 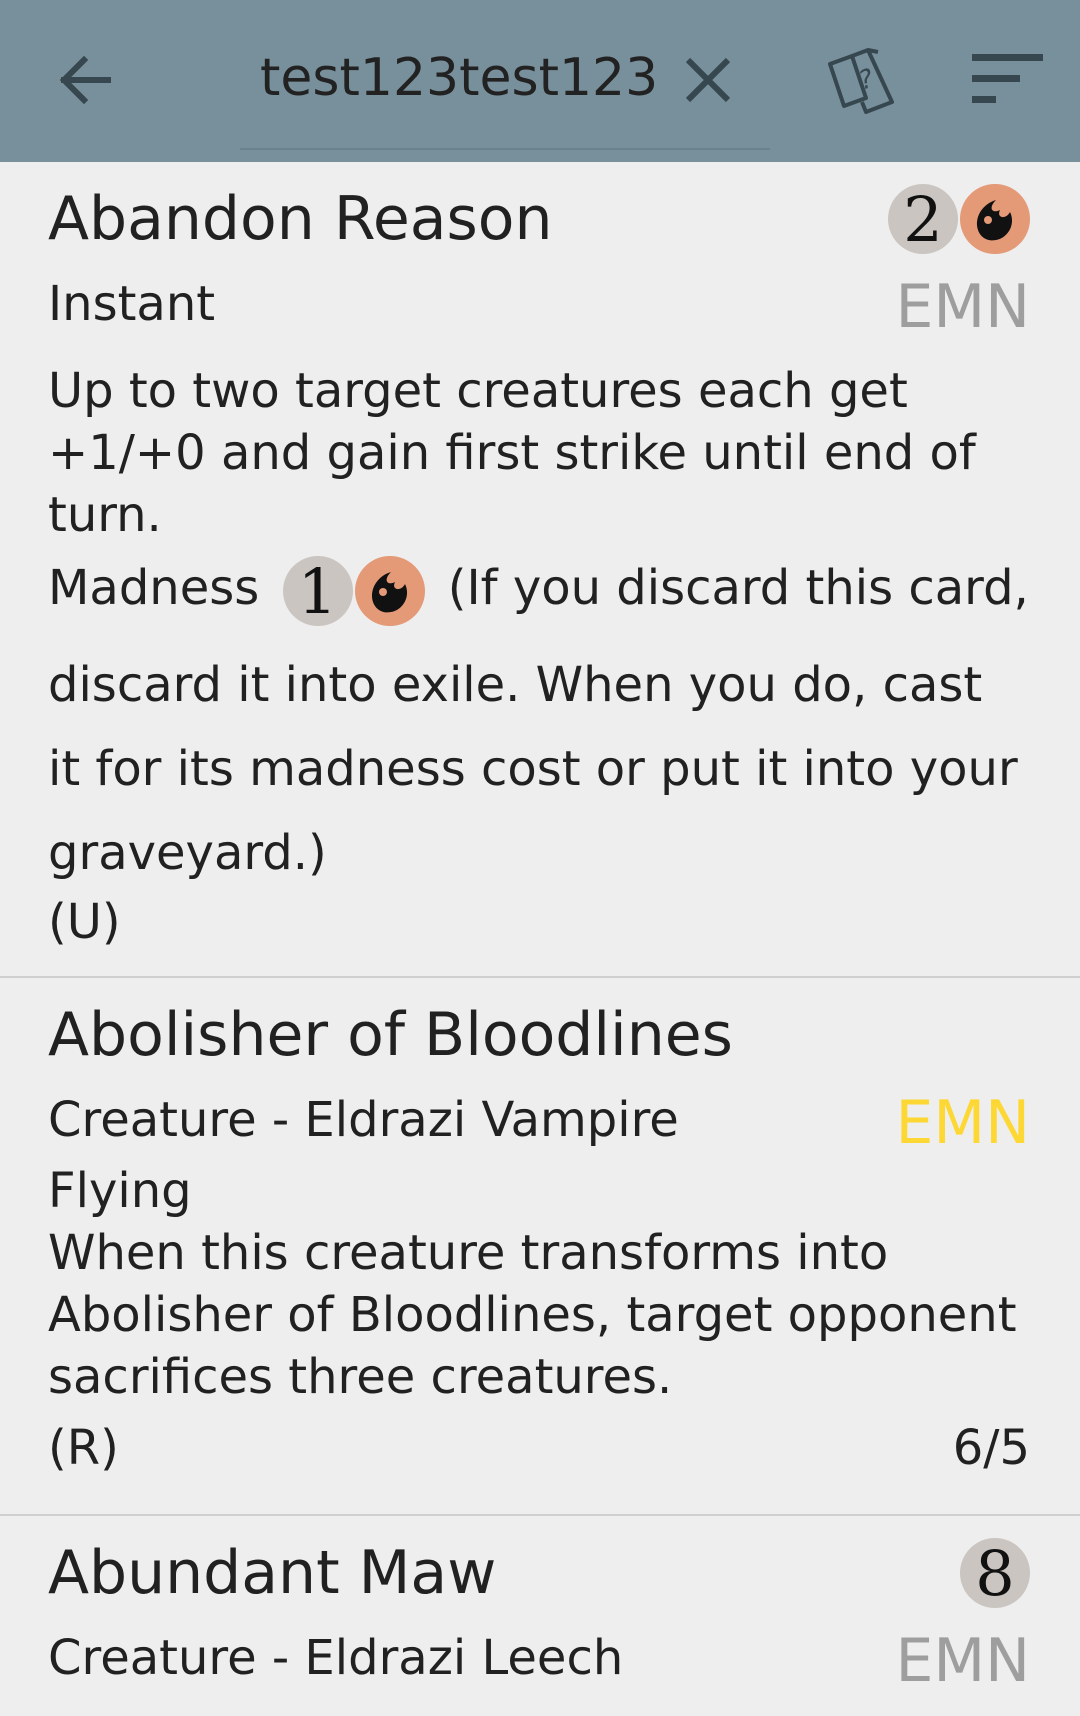 What do you see at coordinates (317, 592) in the screenshot?
I see `generic-mana-symbol: 1` at bounding box center [317, 592].